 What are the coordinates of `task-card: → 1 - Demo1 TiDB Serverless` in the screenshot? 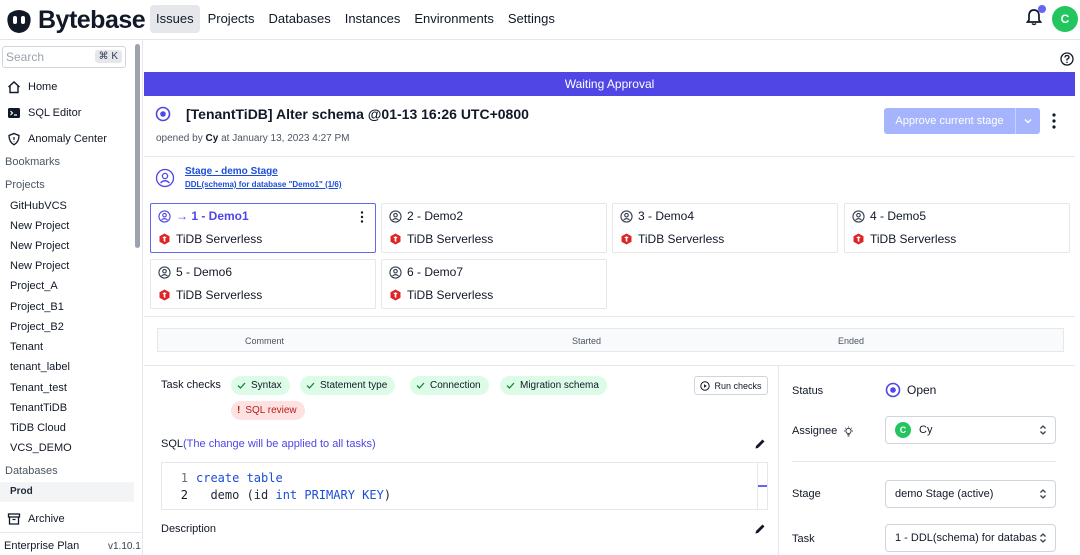 It's located at (263, 228).